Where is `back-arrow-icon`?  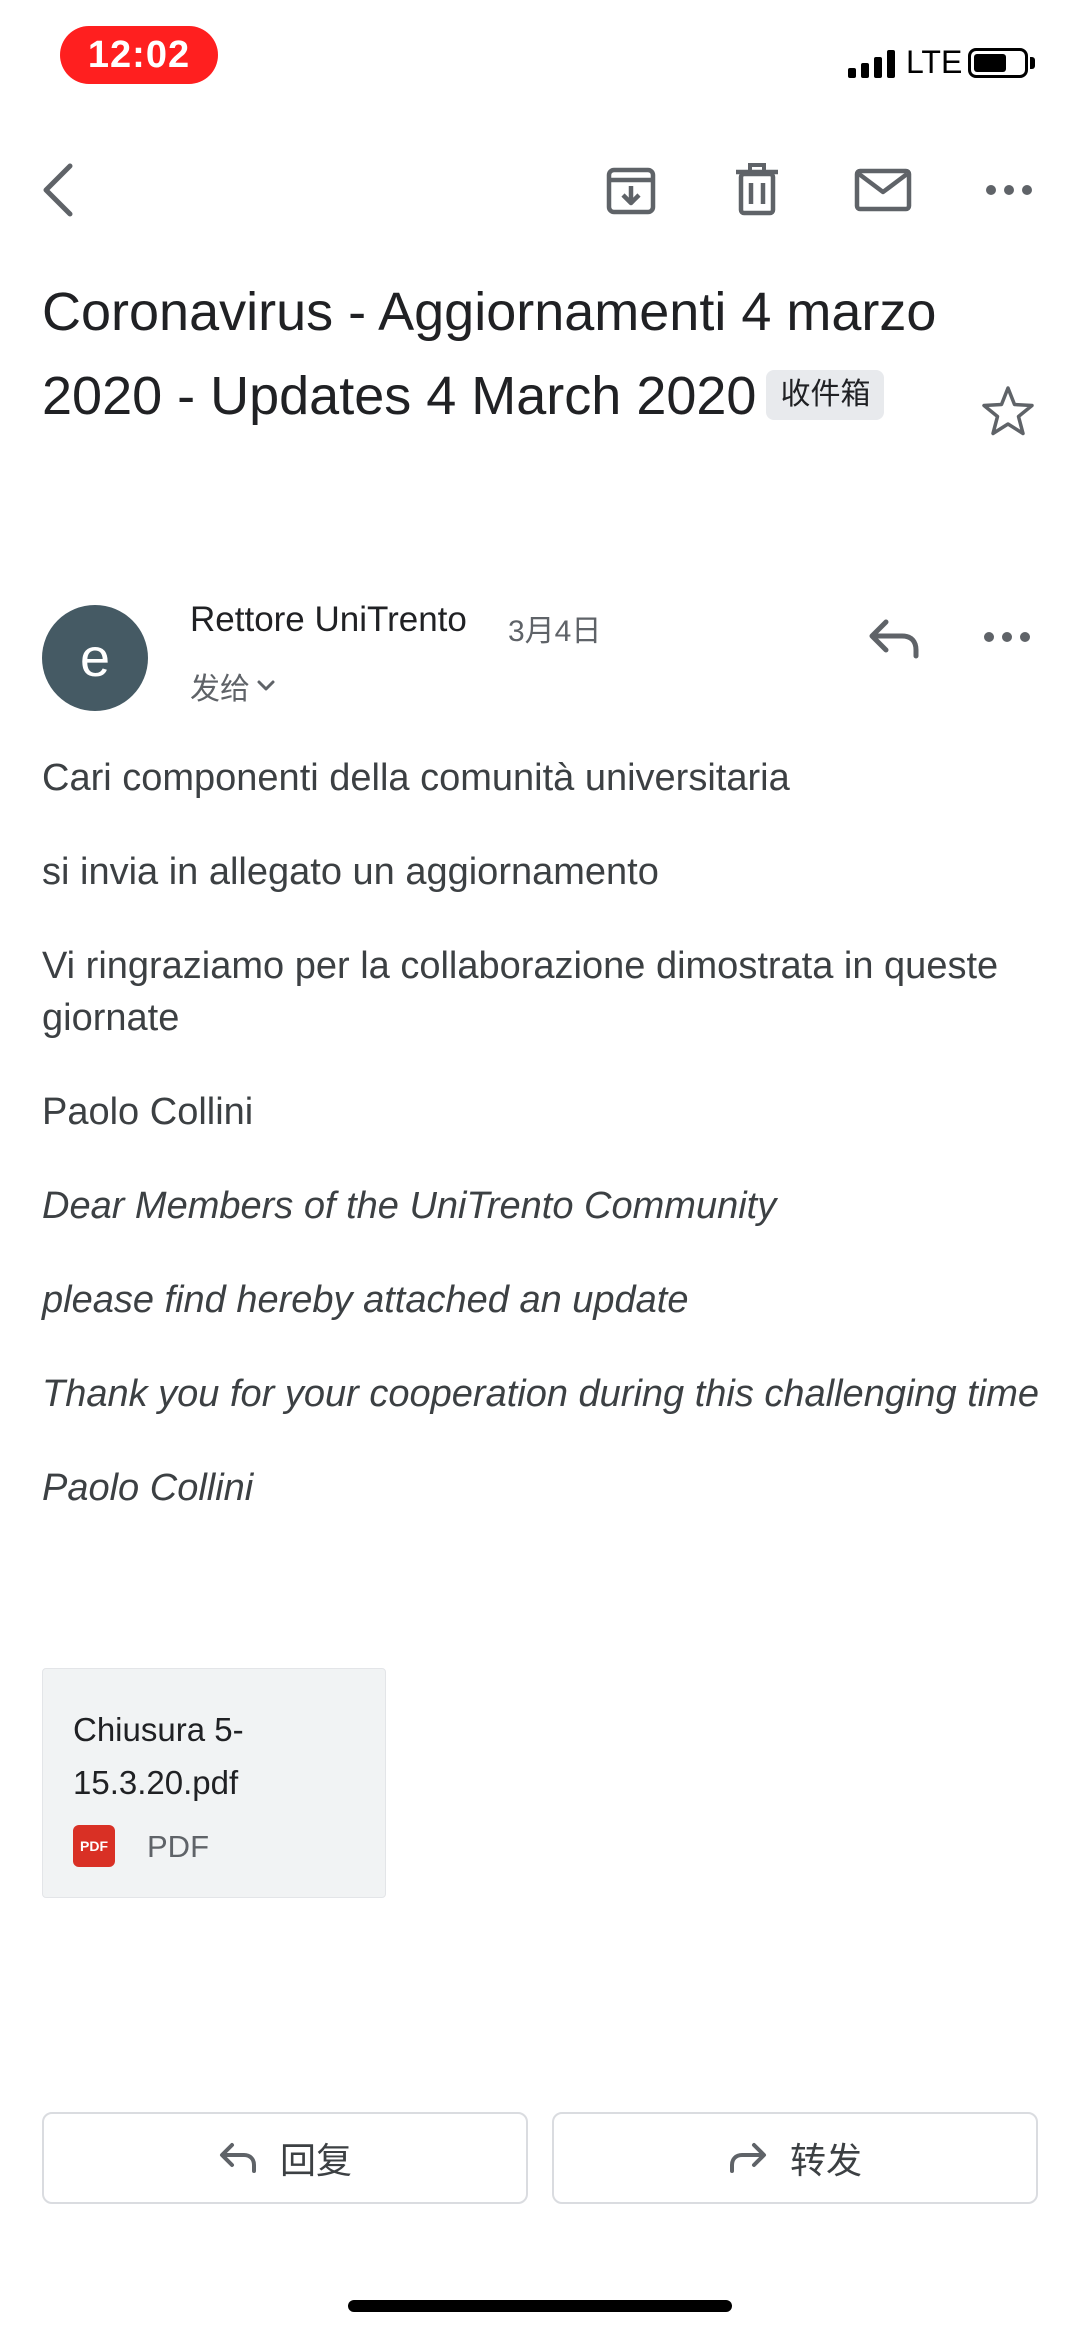 back-arrow-icon is located at coordinates (58, 190).